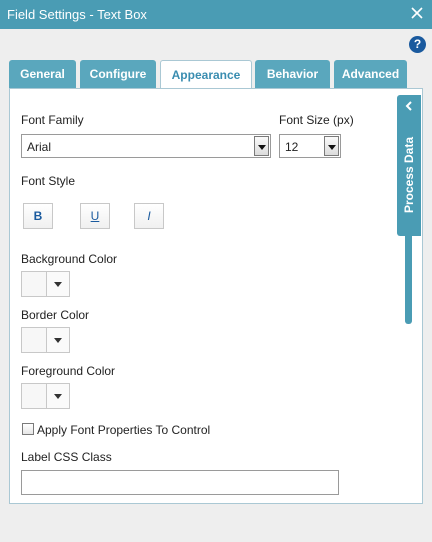 This screenshot has height=542, width=432. I want to click on label-css-class-input, so click(180, 482).